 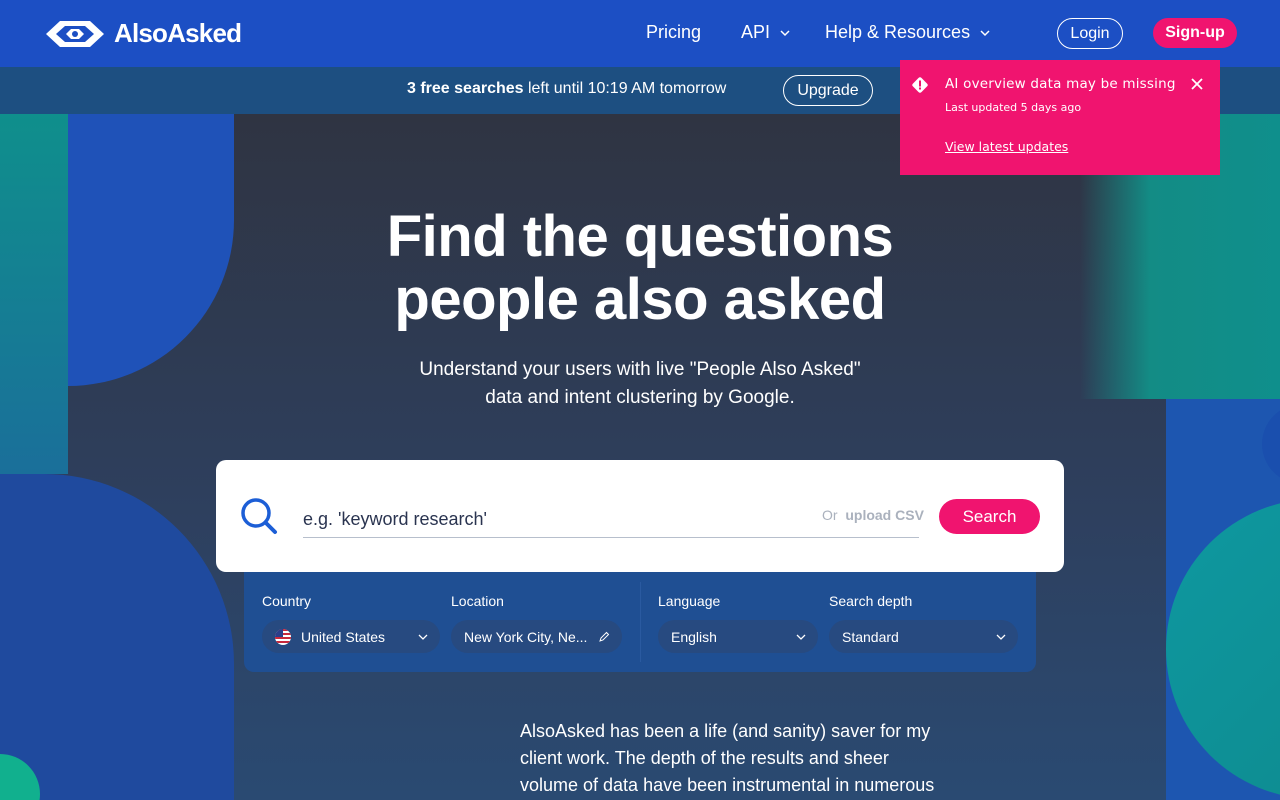 I want to click on location-label: Location, so click(x=477, y=601).